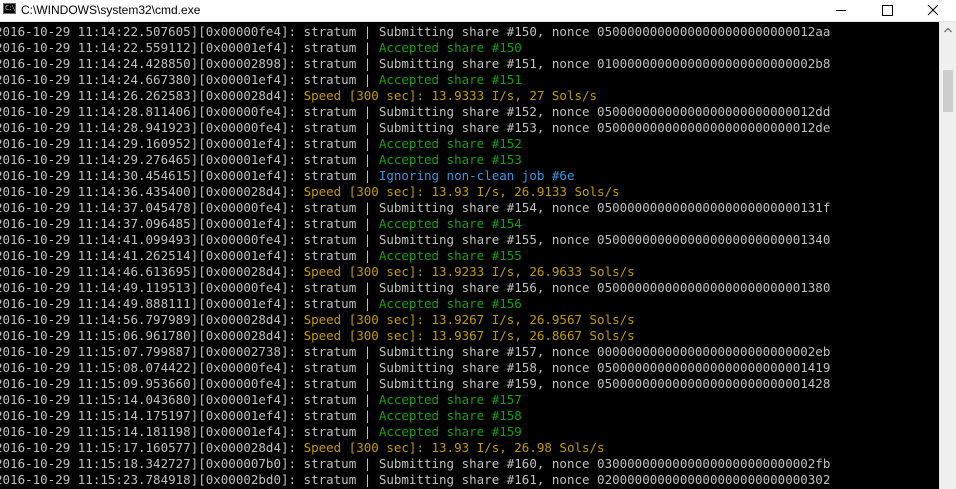  What do you see at coordinates (111, 10) in the screenshot?
I see `window-title: C:\WINDOWS\system32\cmd.exe` at bounding box center [111, 10].